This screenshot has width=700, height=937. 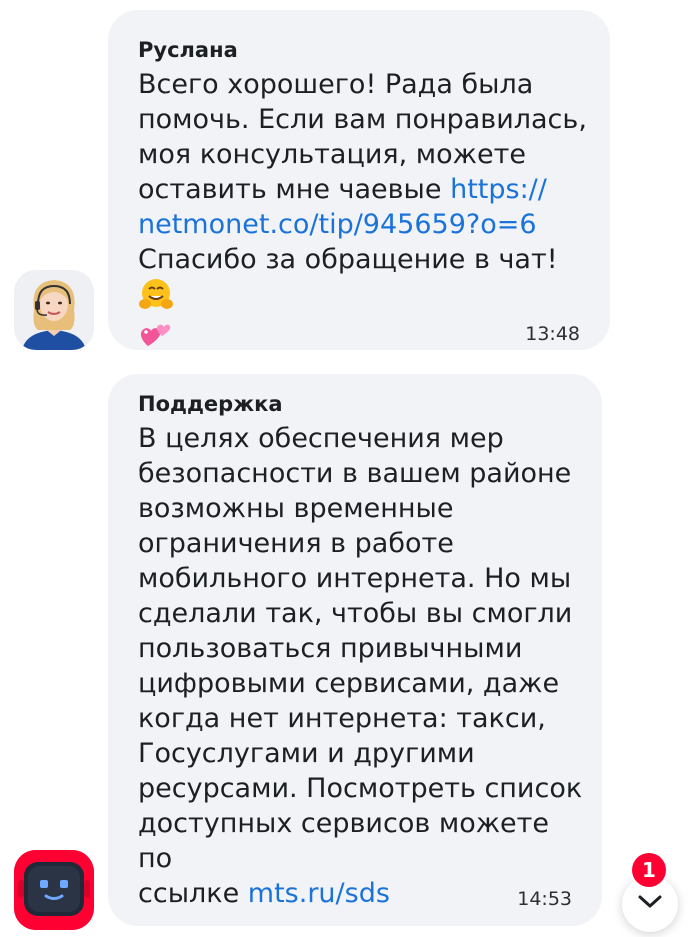 What do you see at coordinates (355, 578) in the screenshot?
I see `message-line: мобильного интернета. Но мы` at bounding box center [355, 578].